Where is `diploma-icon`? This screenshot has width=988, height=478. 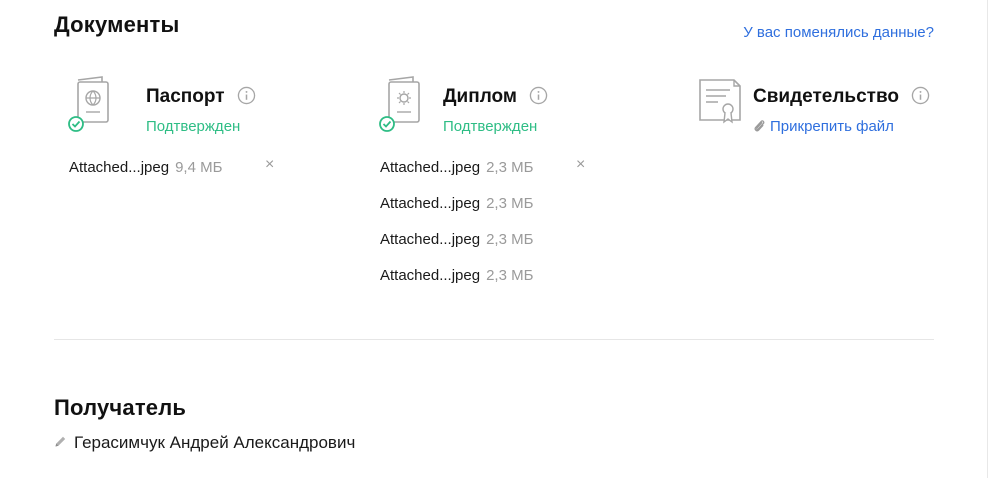
diploma-icon is located at coordinates (399, 104).